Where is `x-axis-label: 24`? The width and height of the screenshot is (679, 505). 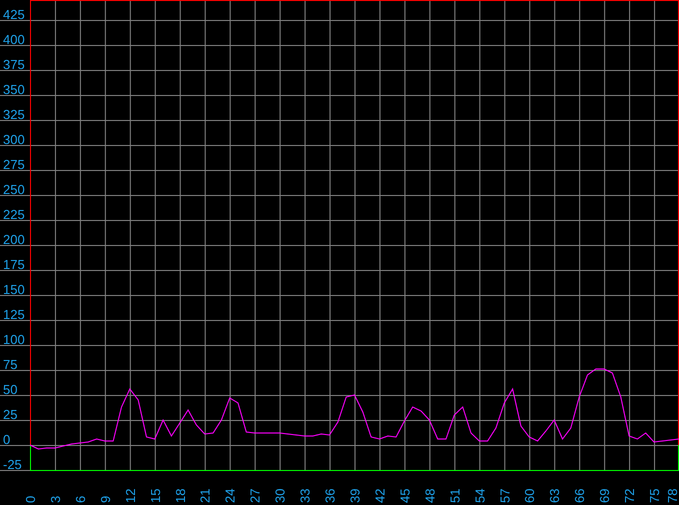 x-axis-label: 24 is located at coordinates (230, 495).